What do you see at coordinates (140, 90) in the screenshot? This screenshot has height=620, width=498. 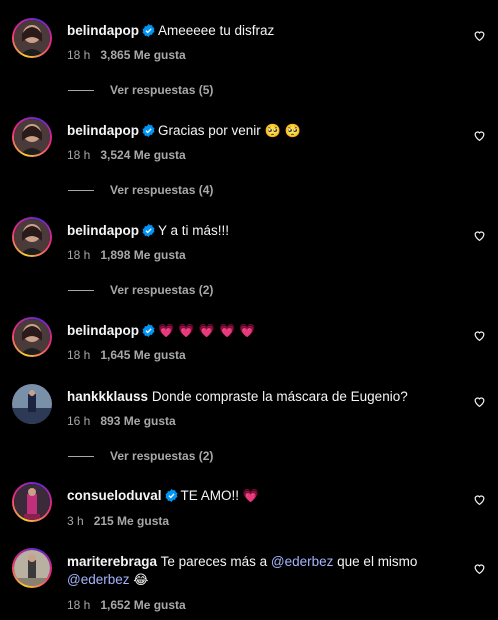 I see `view-replies-button: Ver respuestas (5)` at bounding box center [140, 90].